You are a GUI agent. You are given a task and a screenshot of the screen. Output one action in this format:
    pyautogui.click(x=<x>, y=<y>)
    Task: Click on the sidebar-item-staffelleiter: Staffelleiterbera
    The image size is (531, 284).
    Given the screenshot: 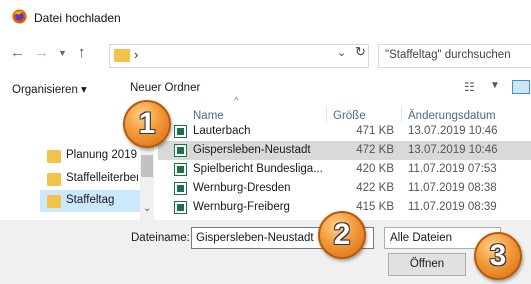 What is the action you would take?
    pyautogui.click(x=90, y=179)
    